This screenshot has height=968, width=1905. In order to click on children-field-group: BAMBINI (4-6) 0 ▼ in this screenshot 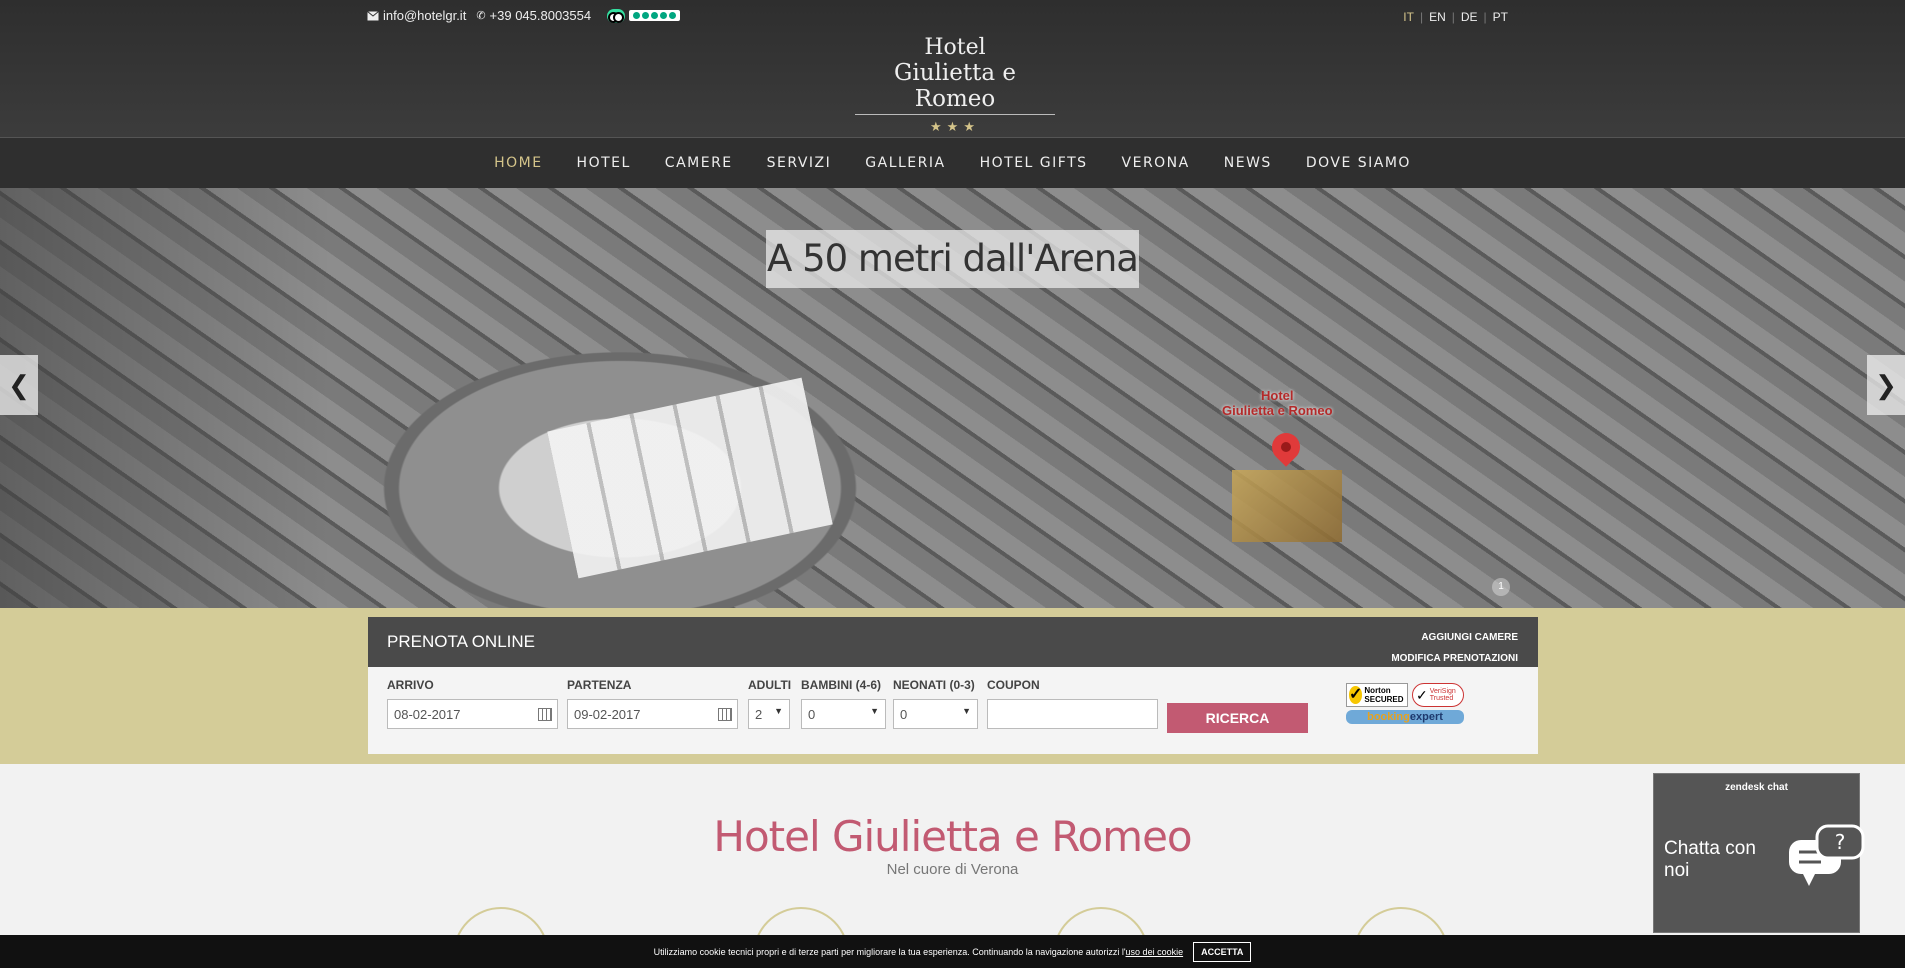, I will do `click(843, 703)`.